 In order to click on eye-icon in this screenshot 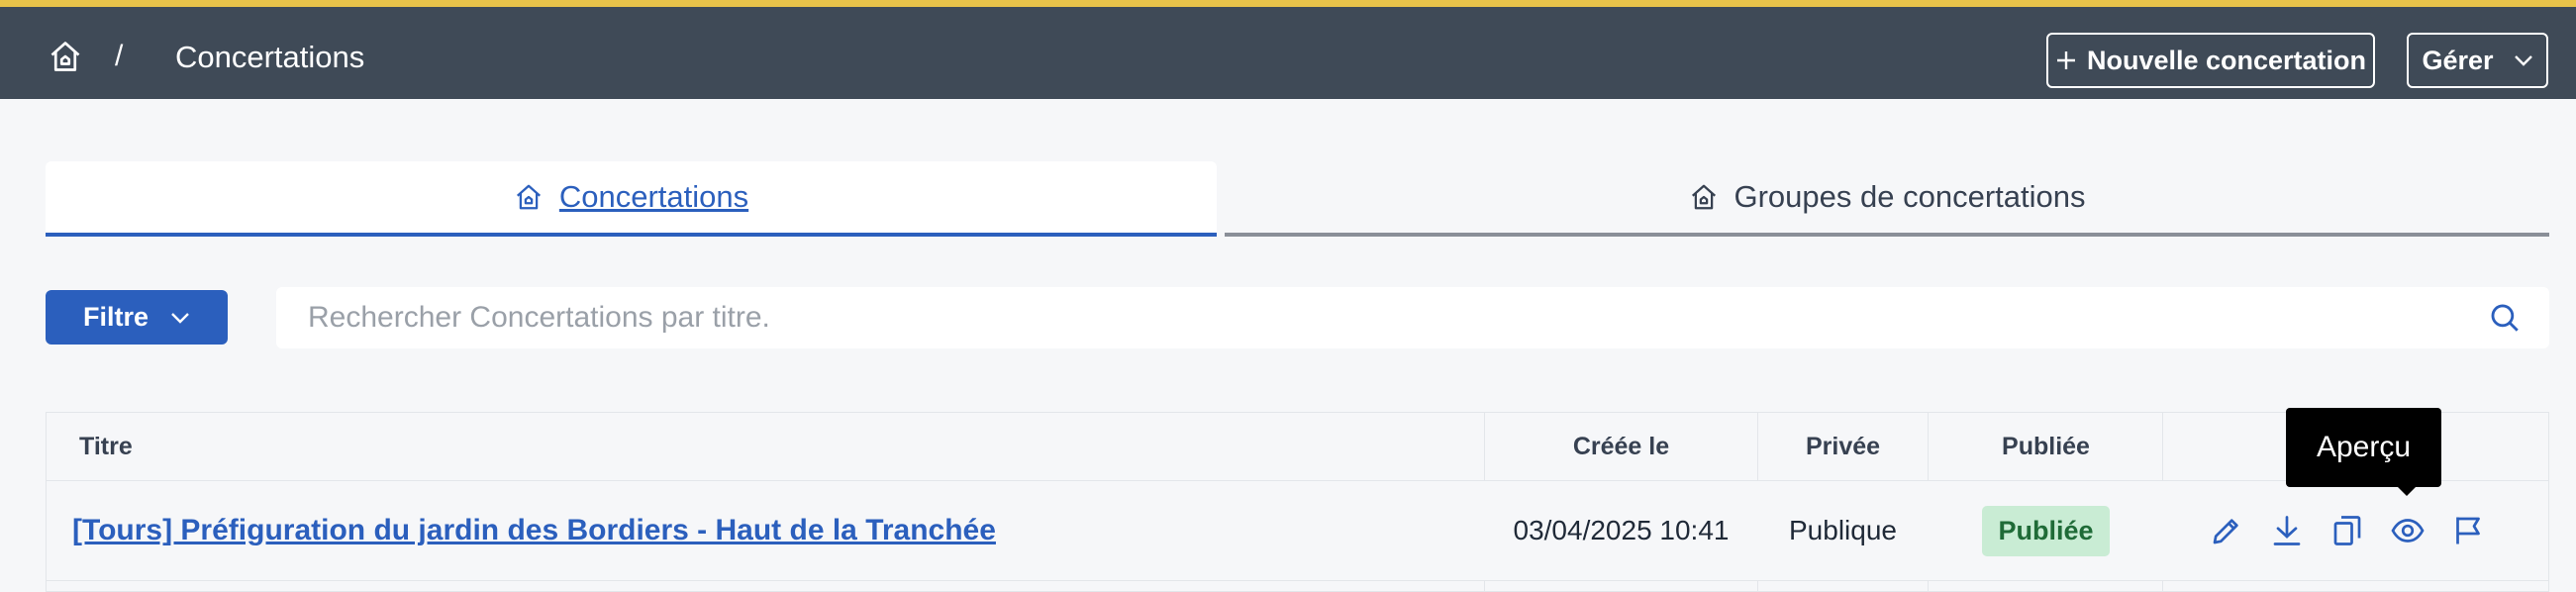, I will do `click(2408, 530)`.